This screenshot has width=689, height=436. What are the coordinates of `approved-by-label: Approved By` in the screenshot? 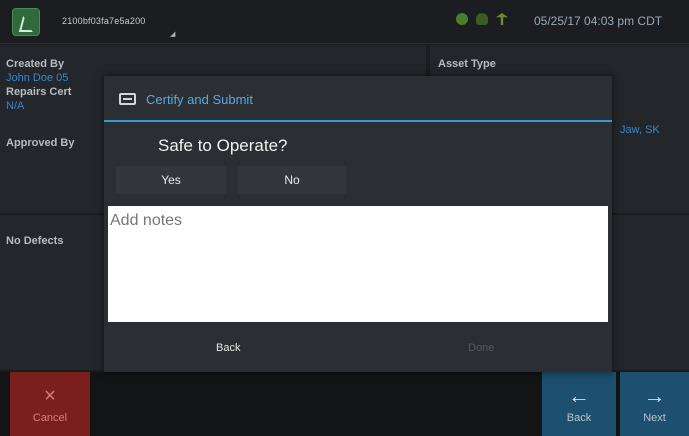 It's located at (40, 143).